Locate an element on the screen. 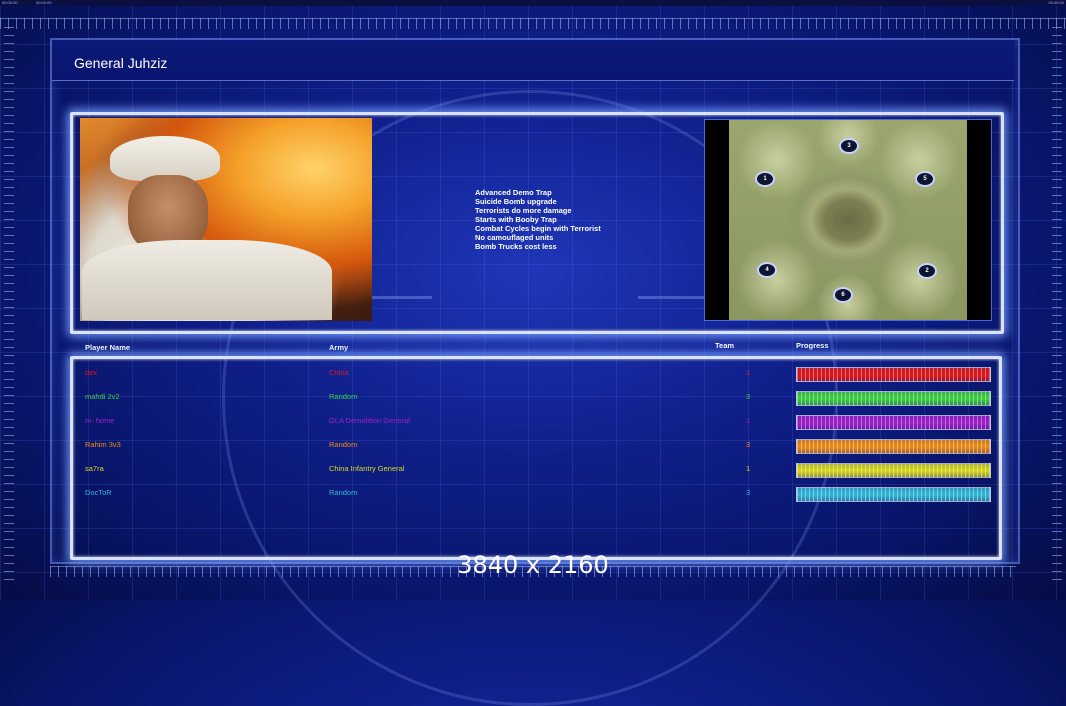 This screenshot has width=1066, height=706. general-title: General Juhziz is located at coordinates (121, 63).